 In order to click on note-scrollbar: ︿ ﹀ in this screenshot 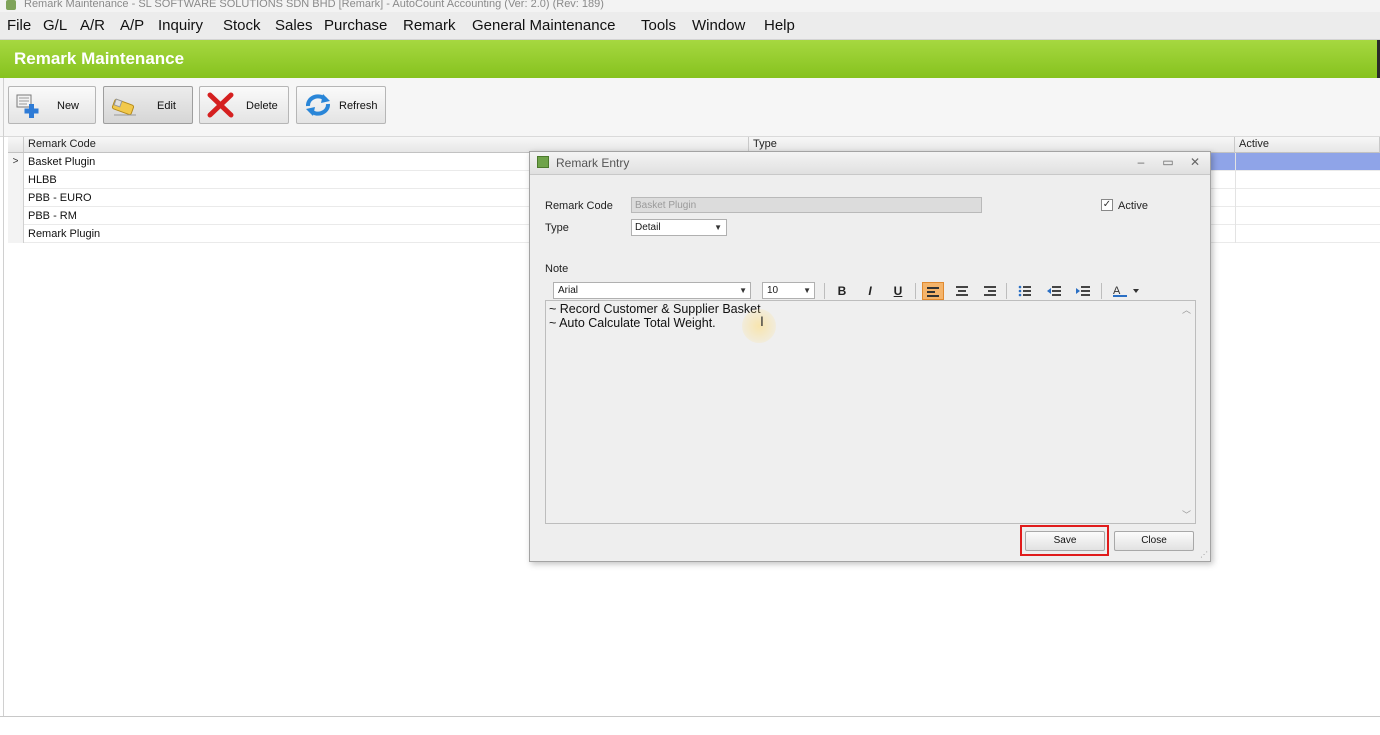, I will do `click(1187, 412)`.